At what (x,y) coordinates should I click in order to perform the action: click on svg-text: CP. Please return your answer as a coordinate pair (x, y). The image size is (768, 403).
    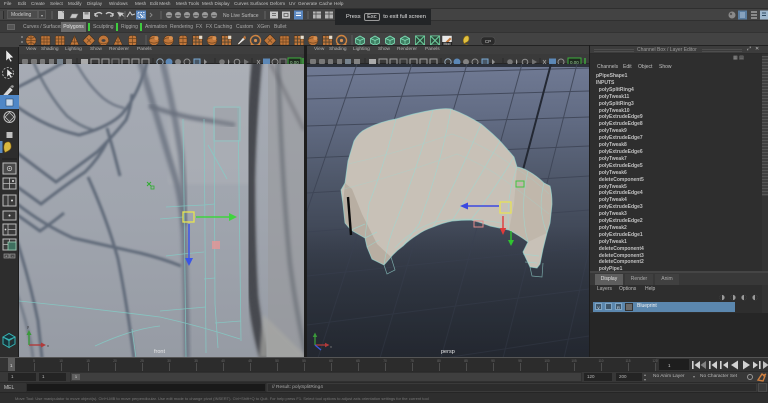
    Looking at the image, I should click on (488, 41).